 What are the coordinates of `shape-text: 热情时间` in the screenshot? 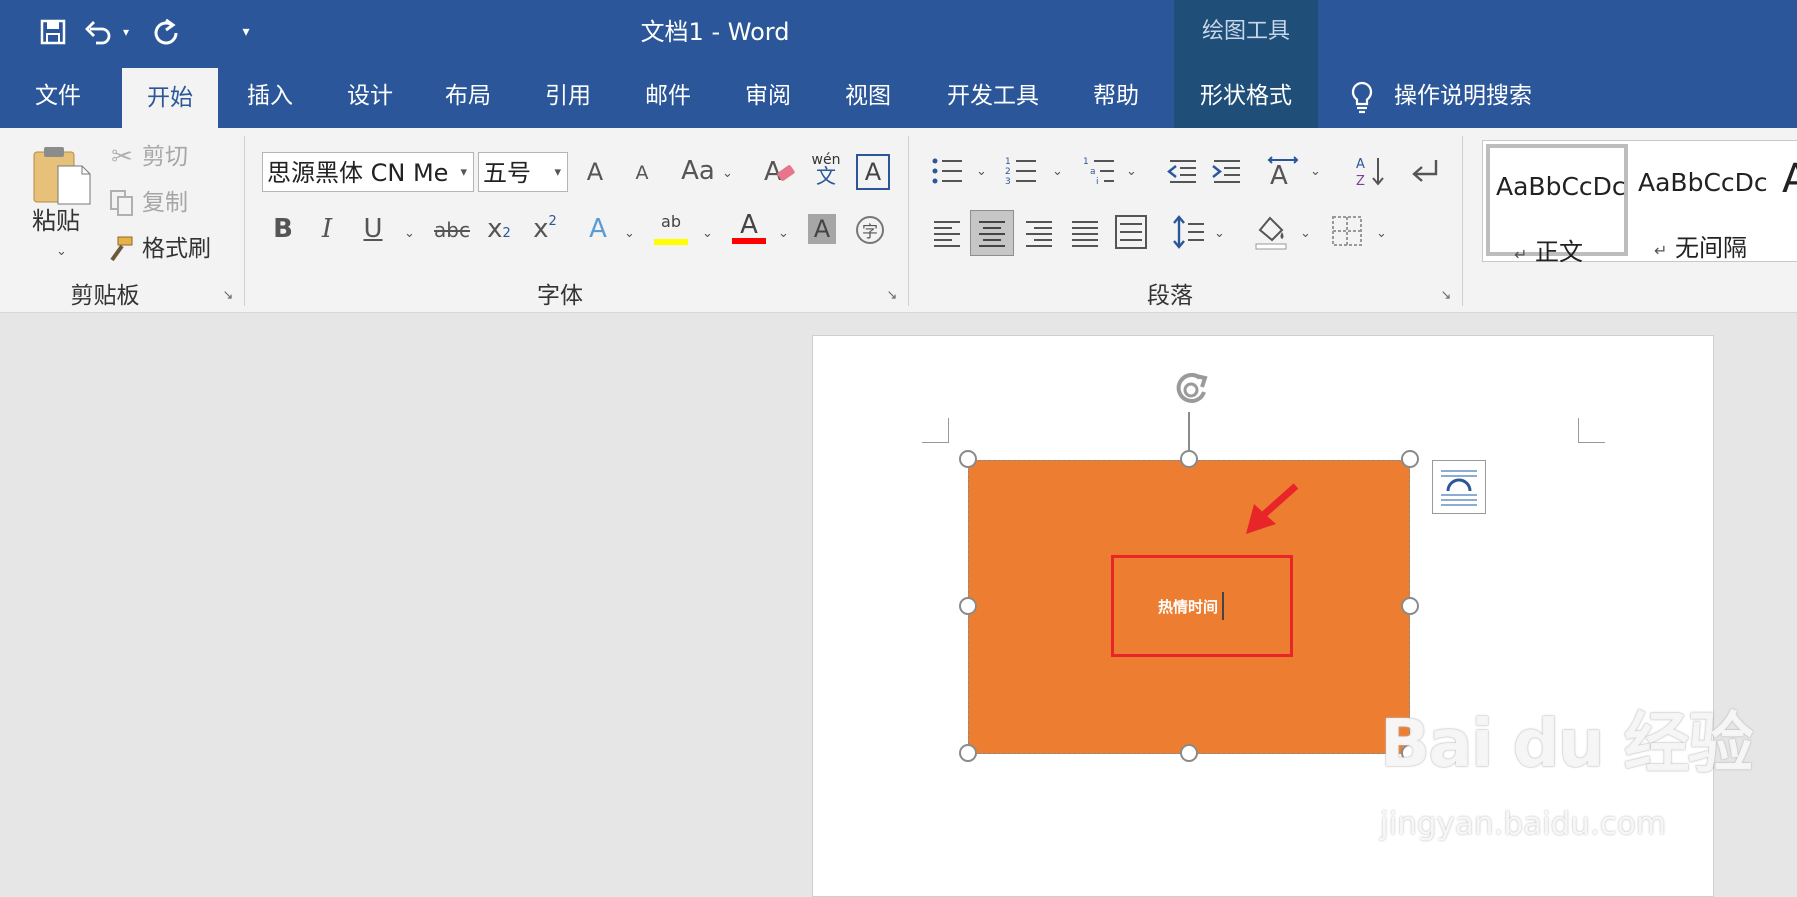 It's located at (1188, 606).